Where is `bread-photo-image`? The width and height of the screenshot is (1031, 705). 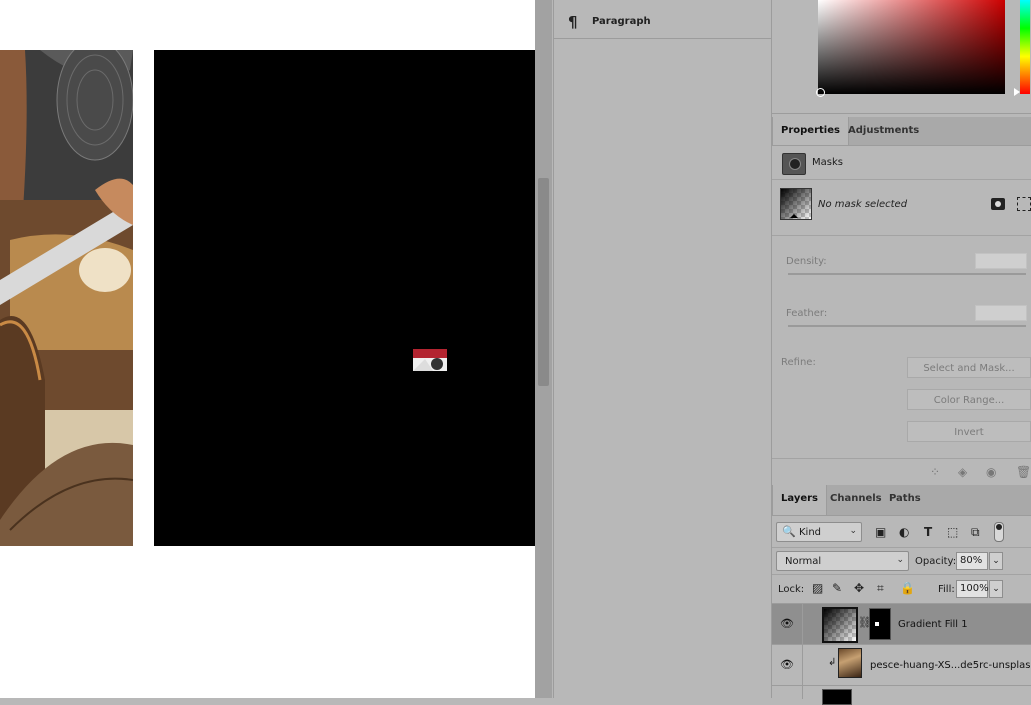 bread-photo-image is located at coordinates (66, 298).